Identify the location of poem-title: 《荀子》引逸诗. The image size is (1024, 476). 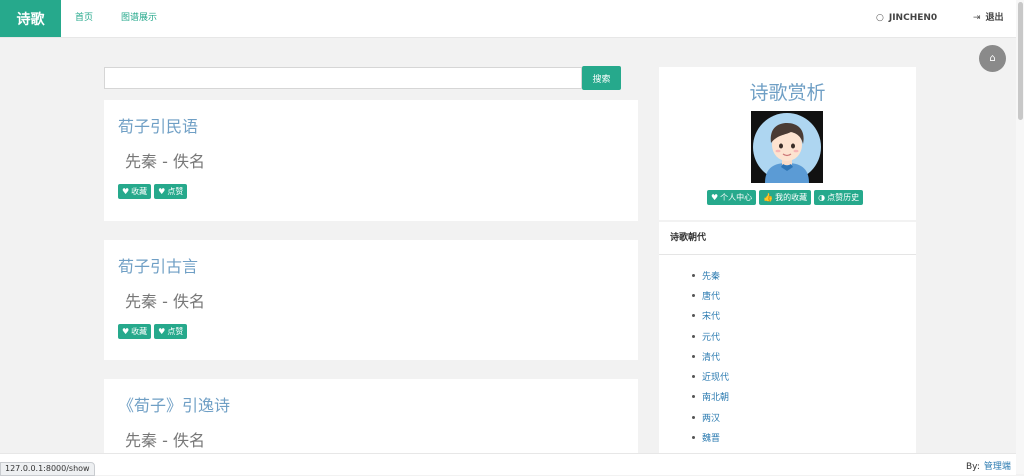
(174, 404).